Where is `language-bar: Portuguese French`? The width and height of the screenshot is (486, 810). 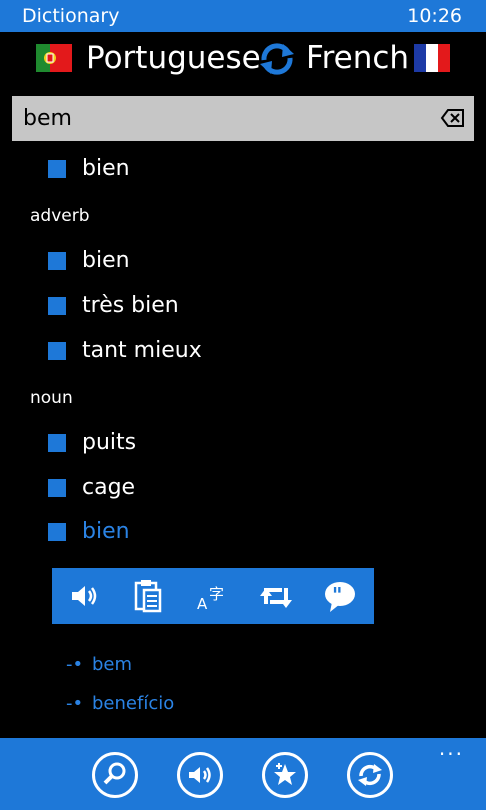
language-bar: Portuguese French is located at coordinates (243, 60).